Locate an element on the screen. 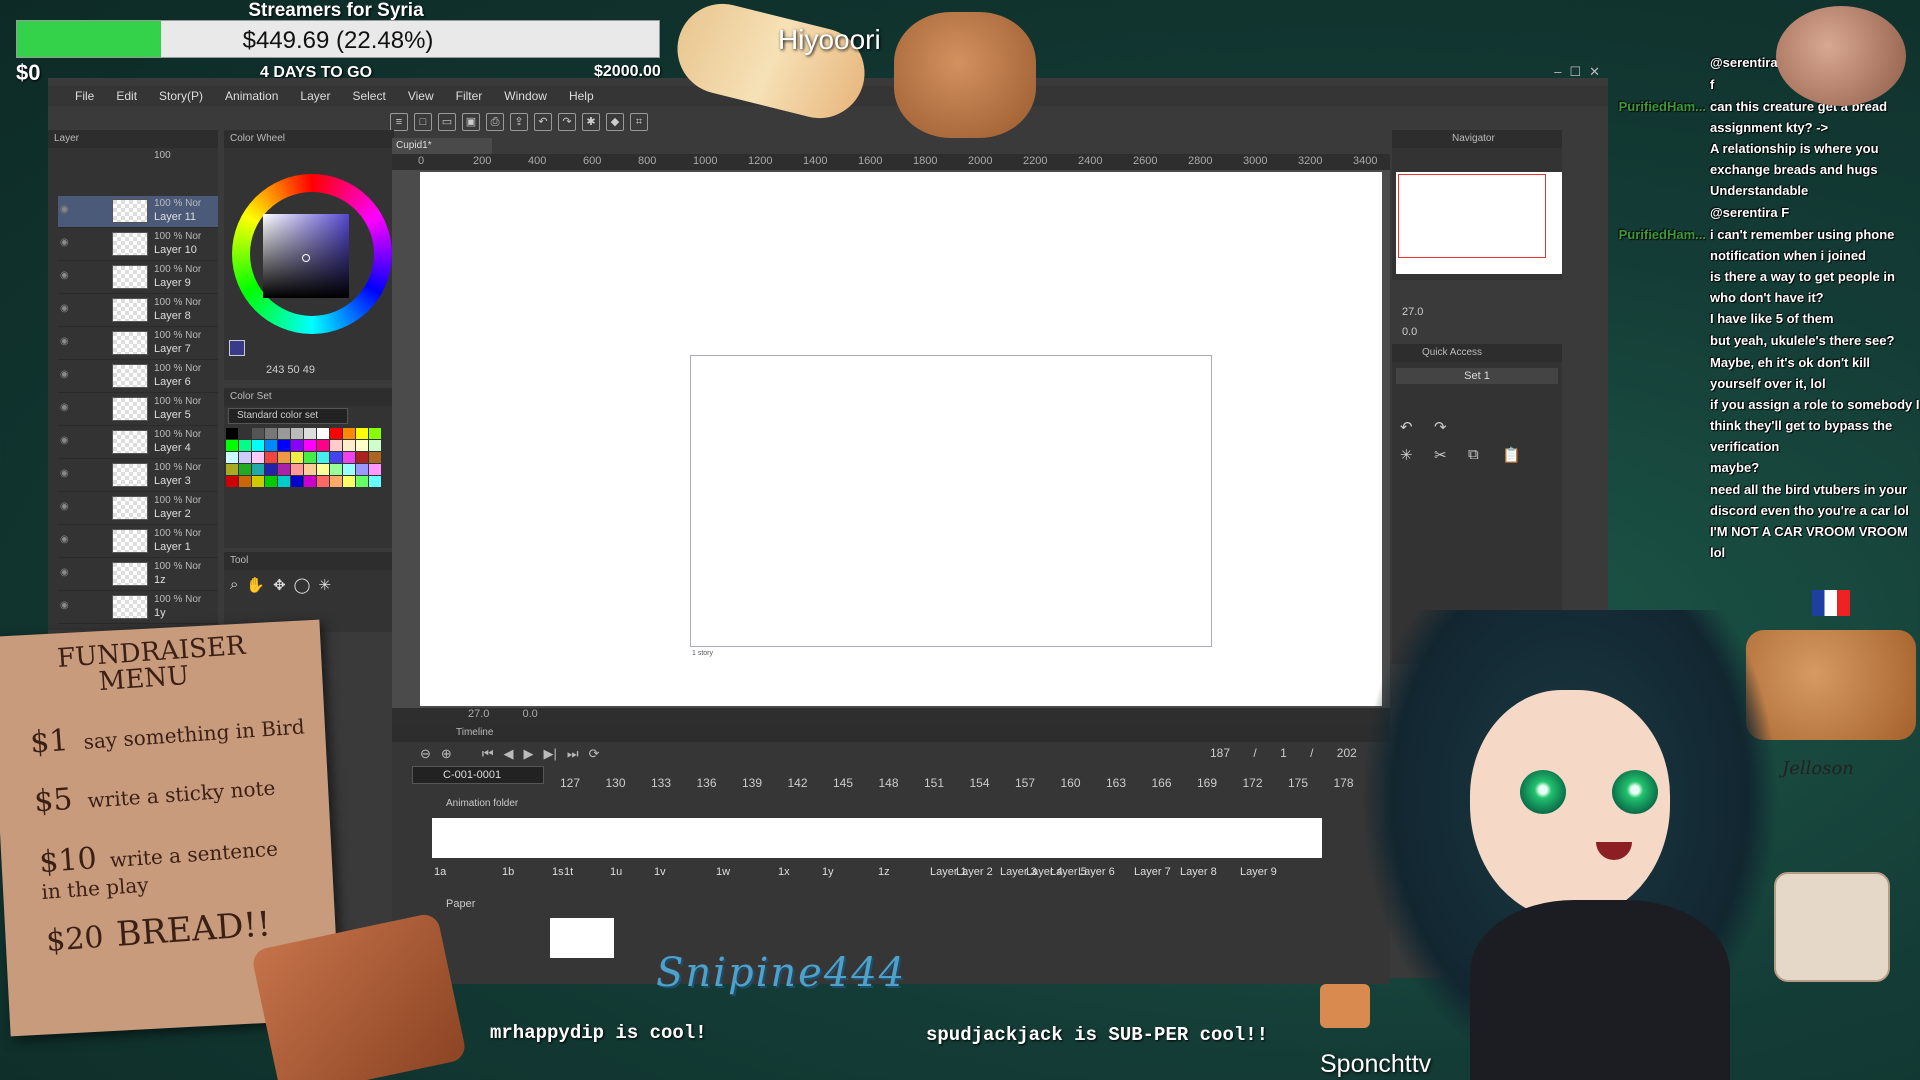  layer-row: ◉ 100 % Nor Layer 9 is located at coordinates (138, 278).